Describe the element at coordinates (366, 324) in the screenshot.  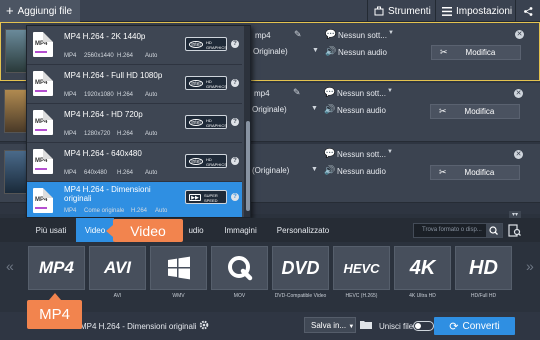
I see `open-folder-button` at that location.